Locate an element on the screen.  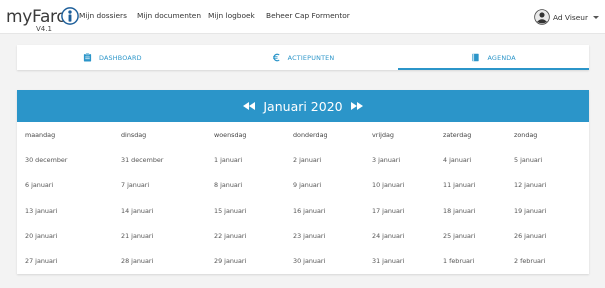
tab-actiepunten: ACTIEPUNTEN is located at coordinates (303, 57).